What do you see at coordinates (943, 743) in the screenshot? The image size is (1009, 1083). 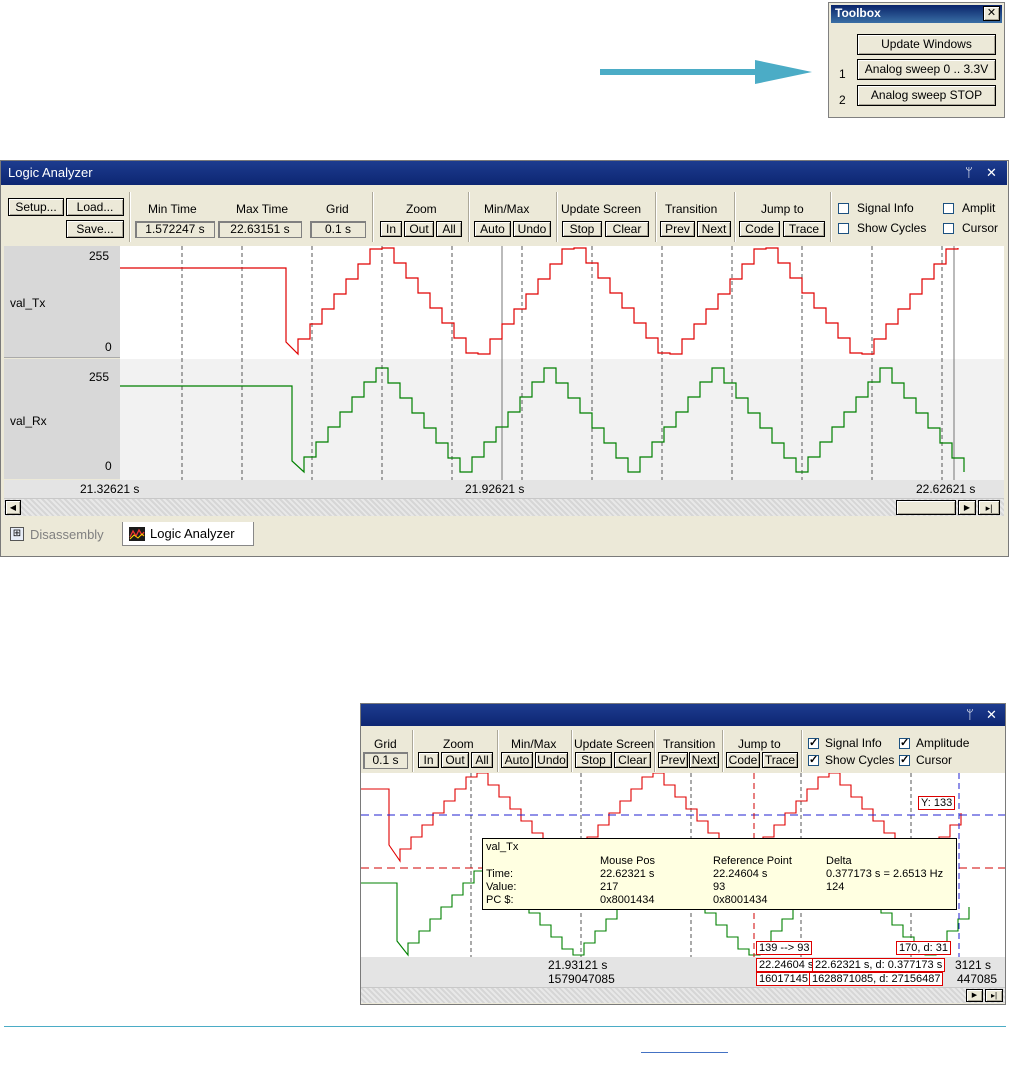 I see `amplitude-label: Amplitude` at bounding box center [943, 743].